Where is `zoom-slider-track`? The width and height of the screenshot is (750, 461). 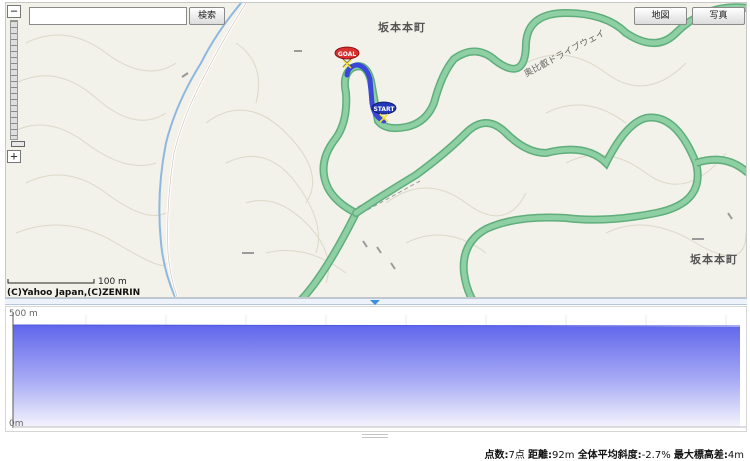
zoom-slider-track is located at coordinates (17, 83).